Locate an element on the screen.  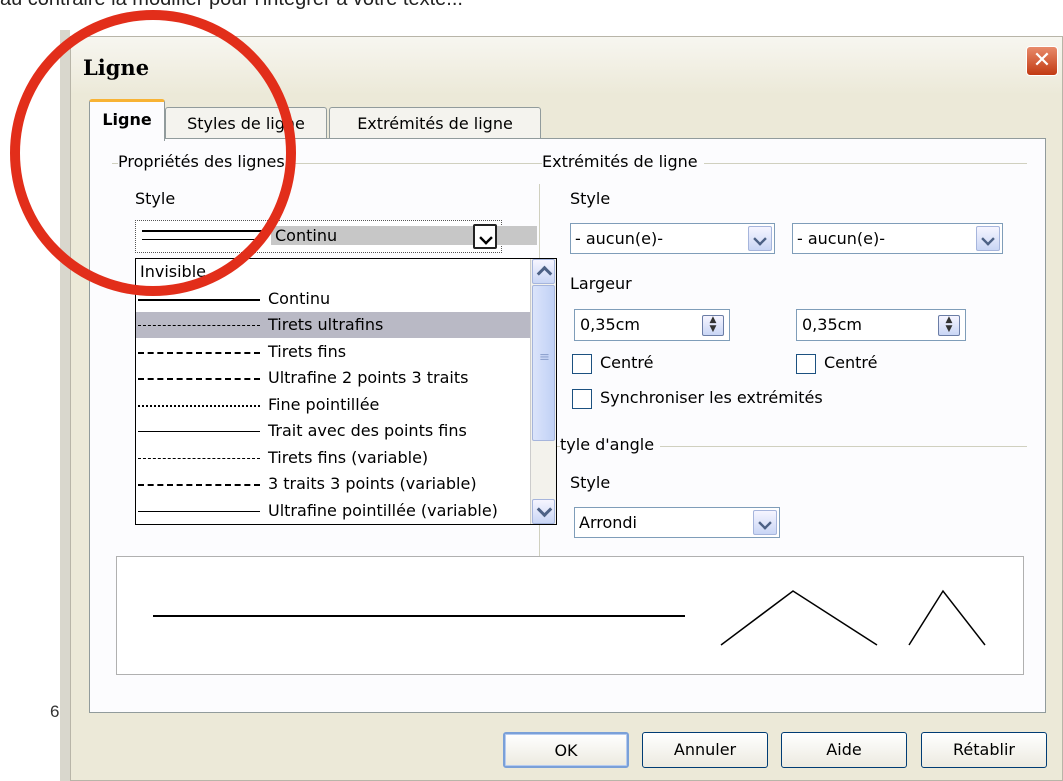
tab-extremites-de-ligne: Extrémités de ligne is located at coordinates (435, 123).